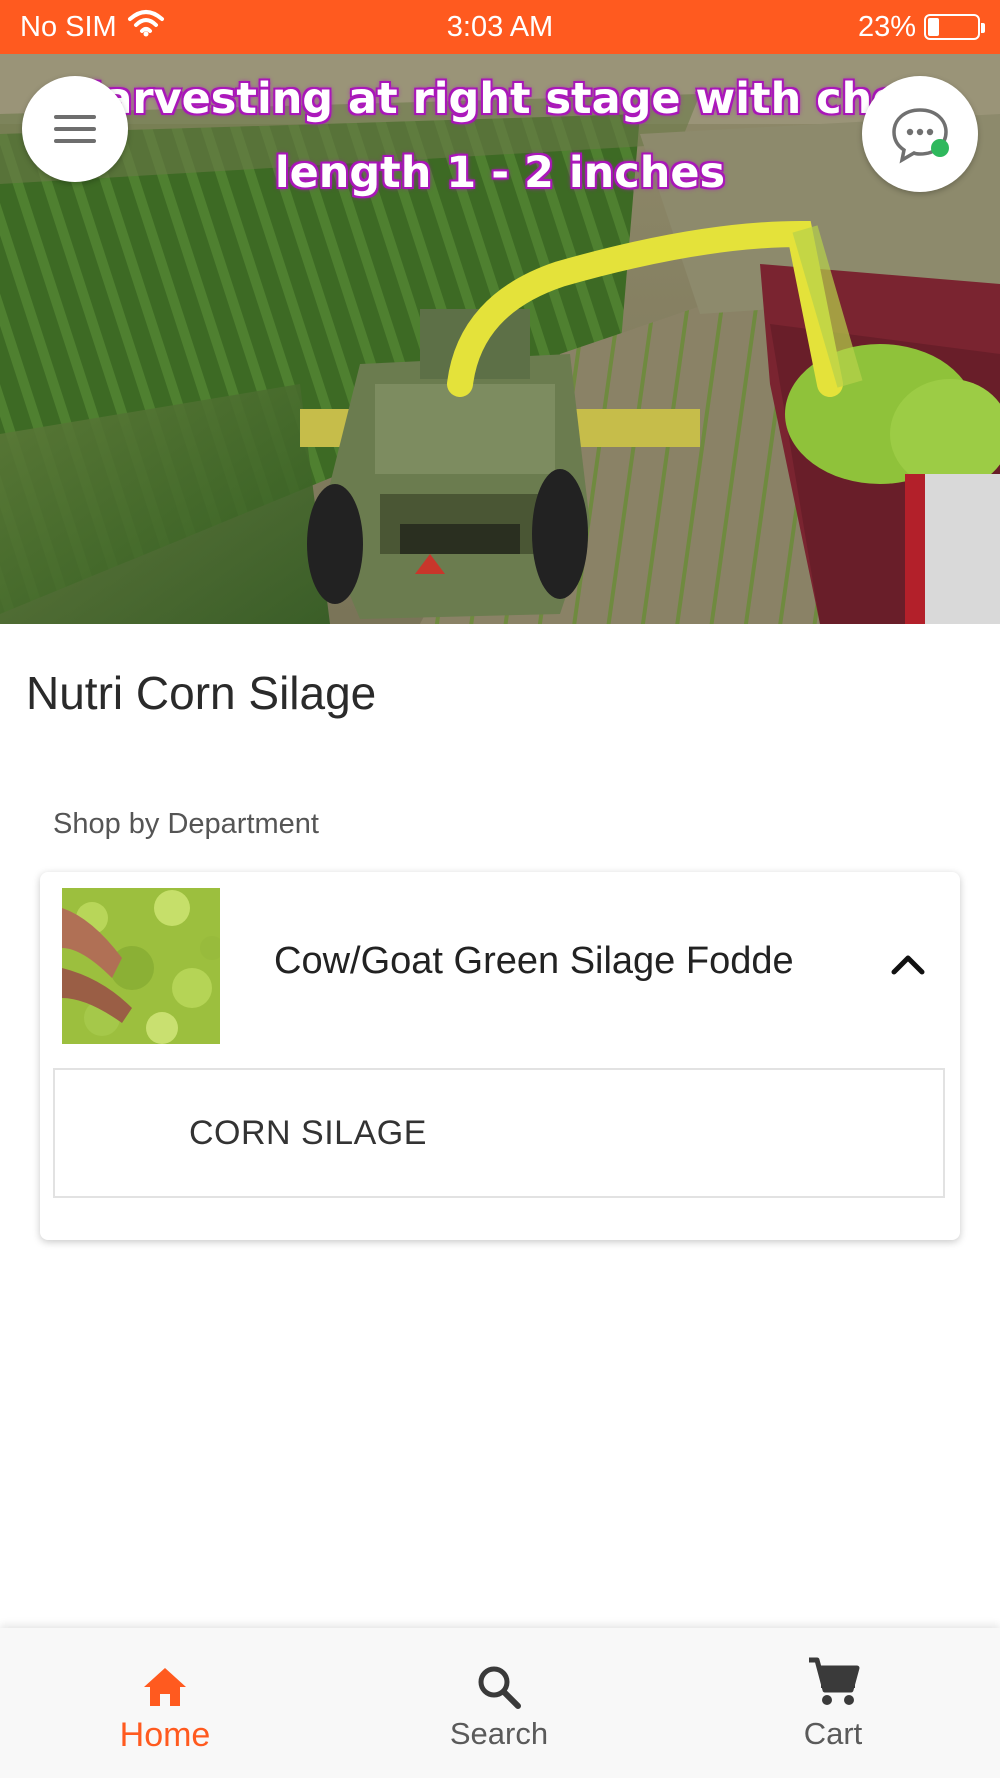 The width and height of the screenshot is (1000, 1778). I want to click on department-name: Cow/Goat Green Silage Fodde, so click(534, 961).